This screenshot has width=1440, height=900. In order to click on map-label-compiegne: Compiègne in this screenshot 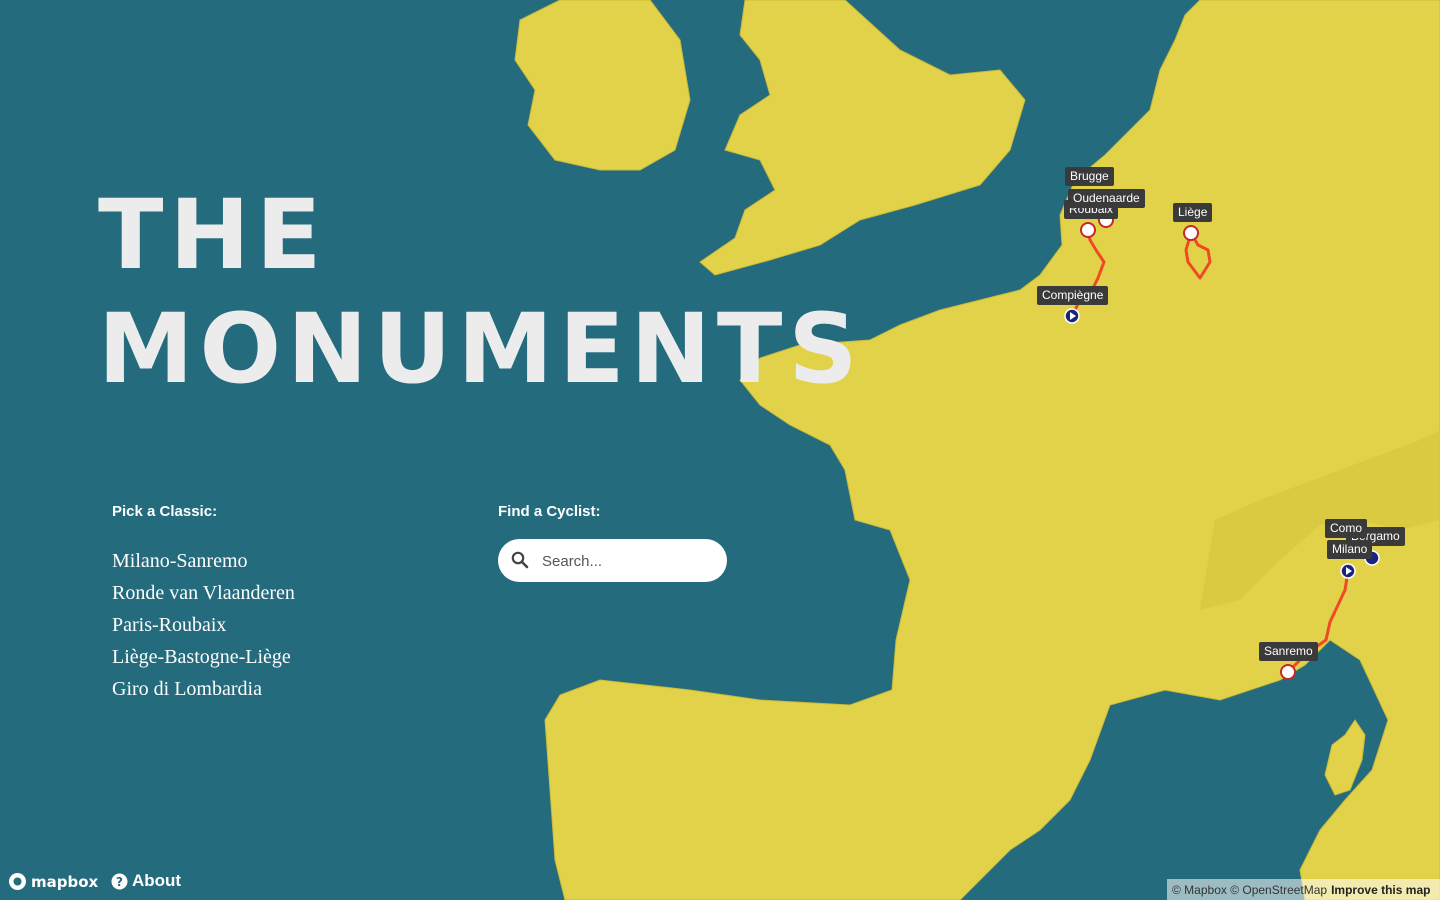, I will do `click(1073, 295)`.